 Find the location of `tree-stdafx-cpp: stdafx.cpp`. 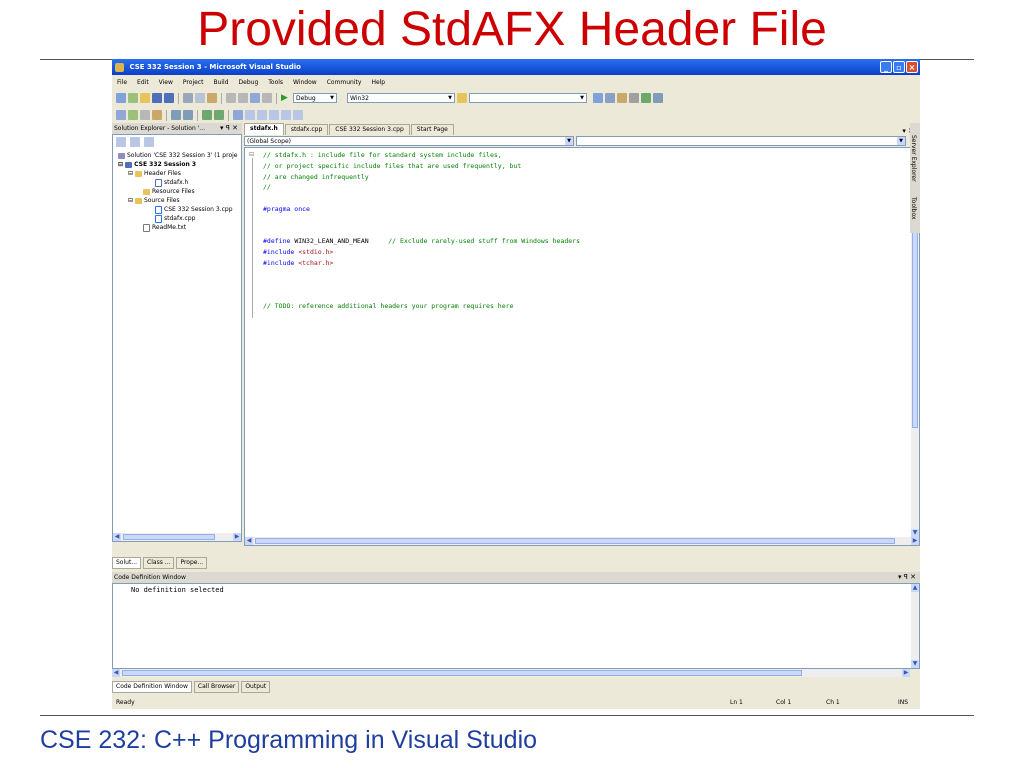

tree-stdafx-cpp: stdafx.cpp is located at coordinates (175, 218).